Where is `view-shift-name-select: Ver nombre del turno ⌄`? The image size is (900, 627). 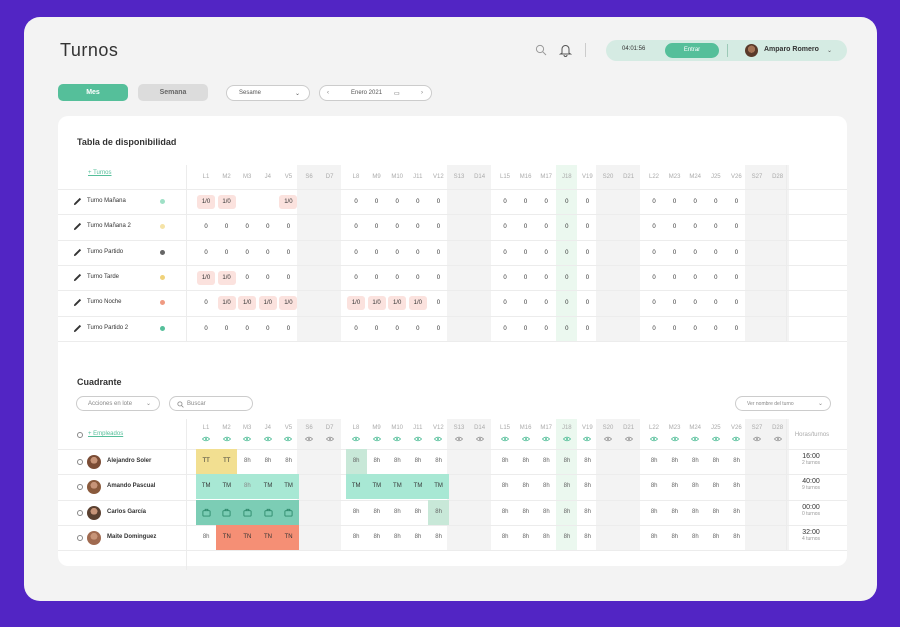 view-shift-name-select: Ver nombre del turno ⌄ is located at coordinates (783, 403).